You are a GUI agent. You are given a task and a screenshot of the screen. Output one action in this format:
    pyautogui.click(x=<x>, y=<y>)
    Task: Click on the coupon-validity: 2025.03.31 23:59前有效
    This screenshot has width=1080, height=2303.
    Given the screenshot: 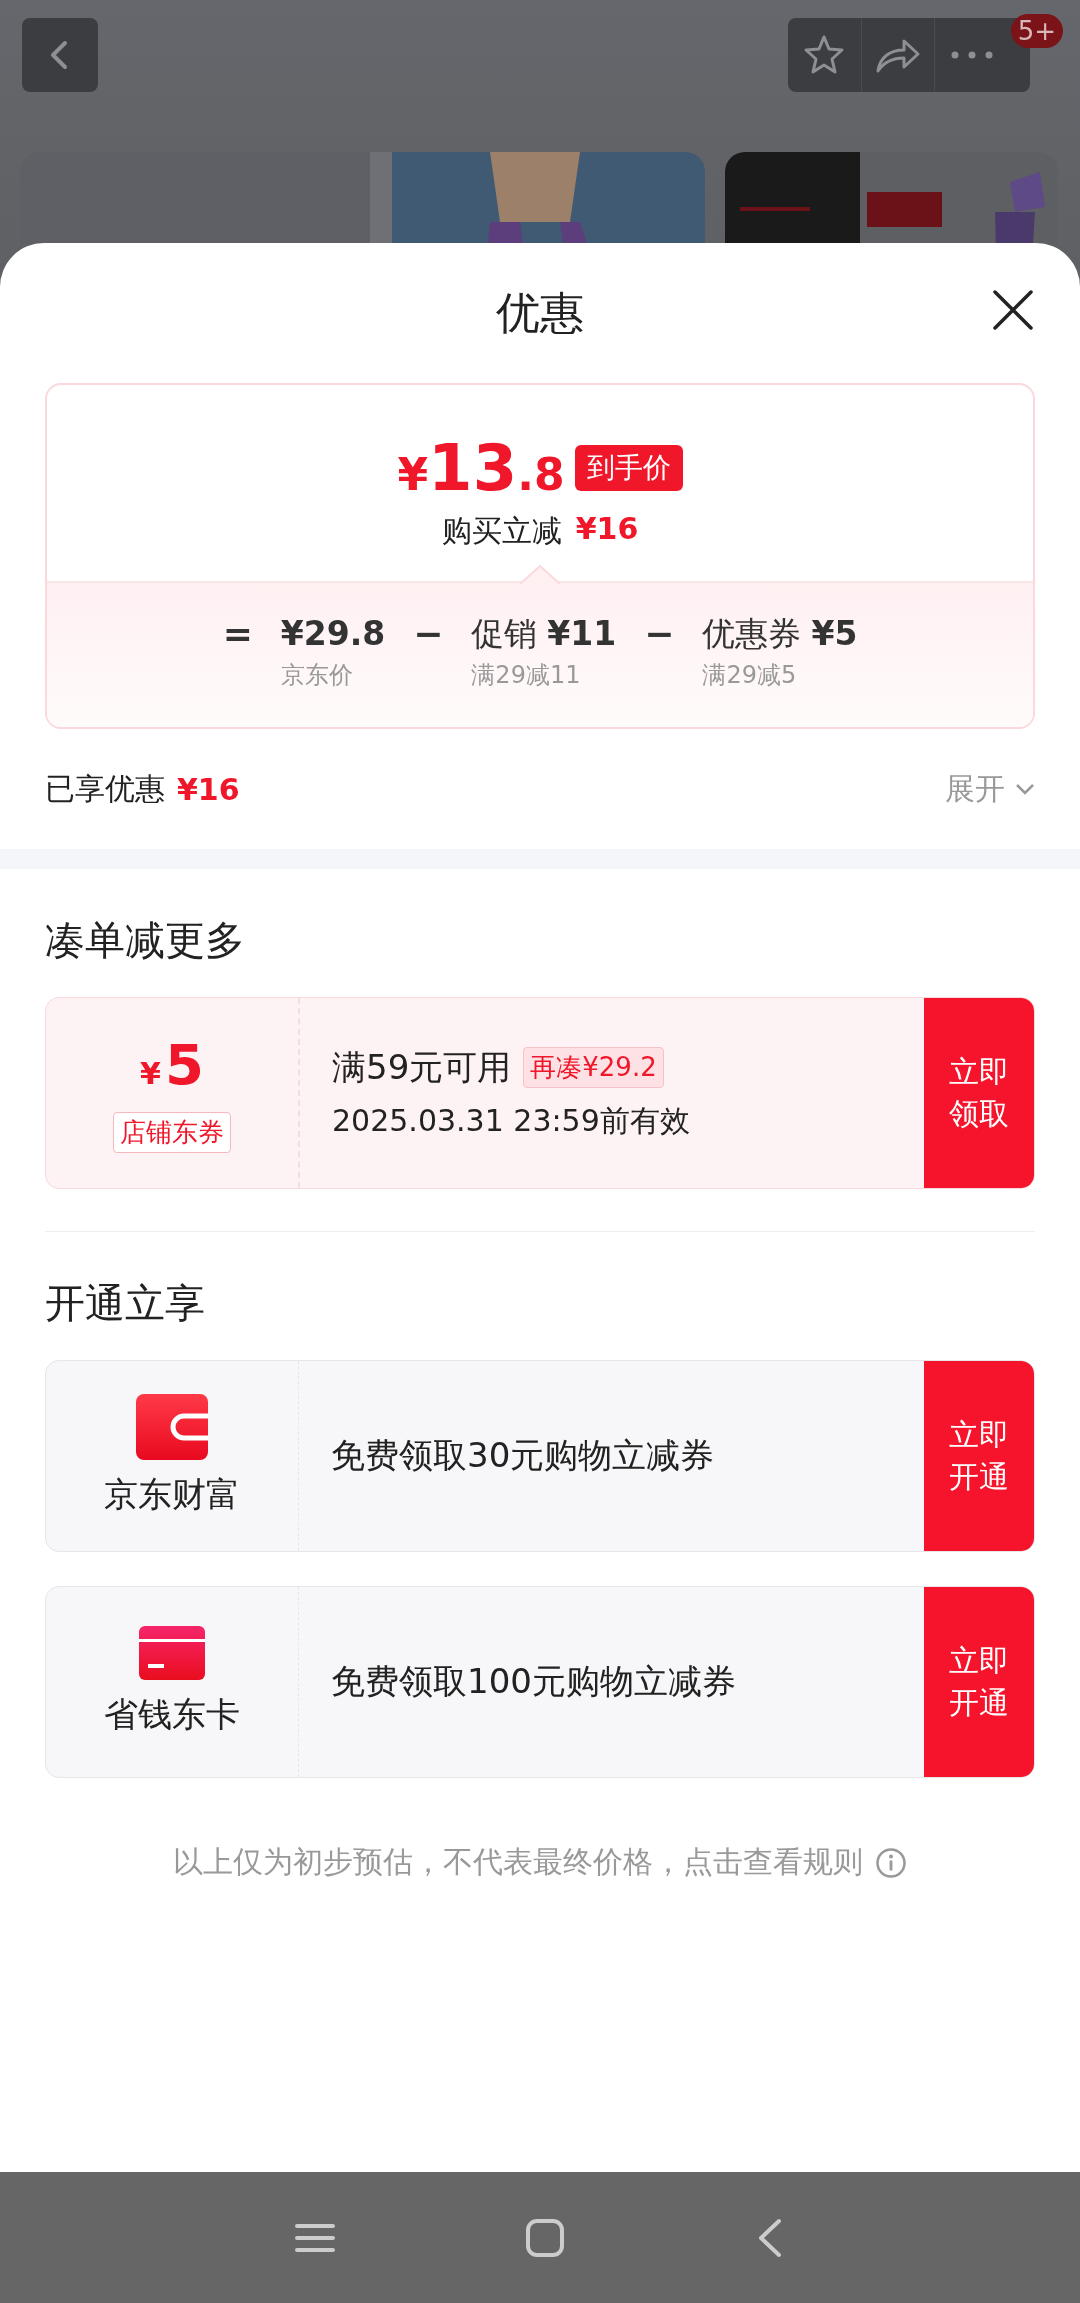 What is the action you would take?
    pyautogui.click(x=511, y=1120)
    